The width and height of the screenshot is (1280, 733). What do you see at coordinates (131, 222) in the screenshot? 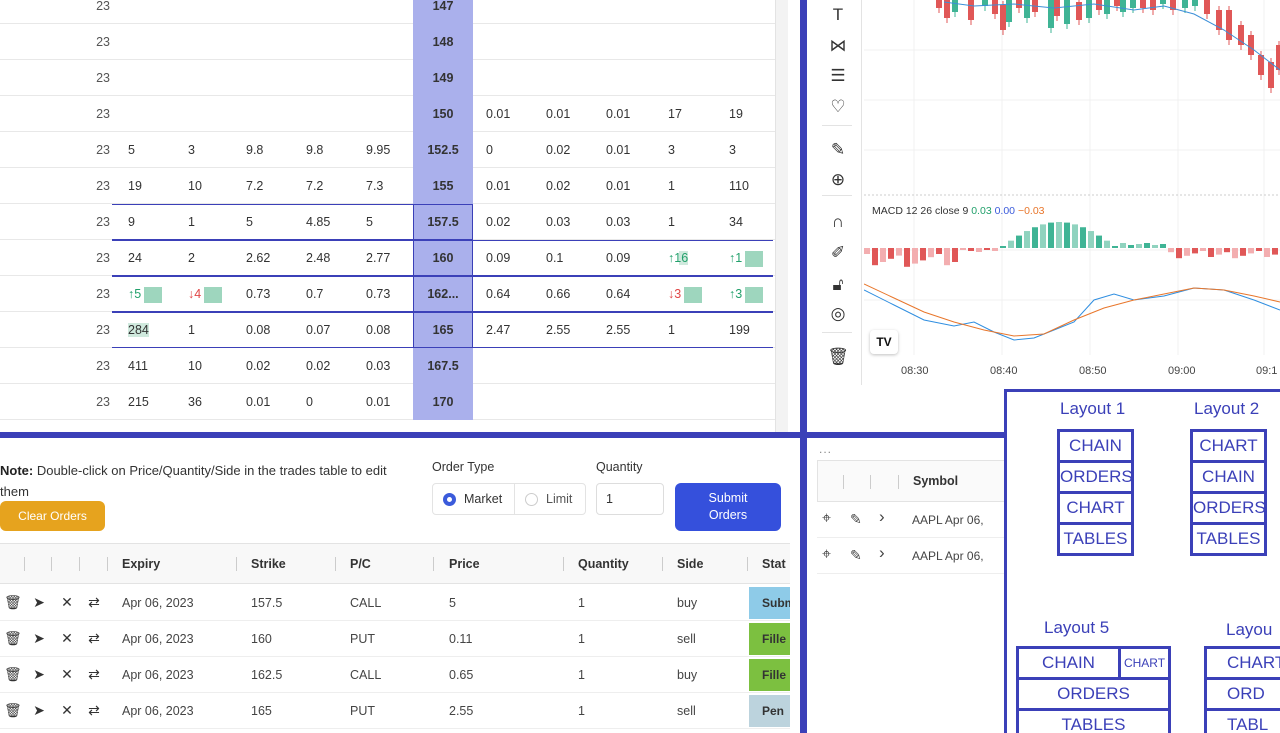
I see `chain-cell: 9` at bounding box center [131, 222].